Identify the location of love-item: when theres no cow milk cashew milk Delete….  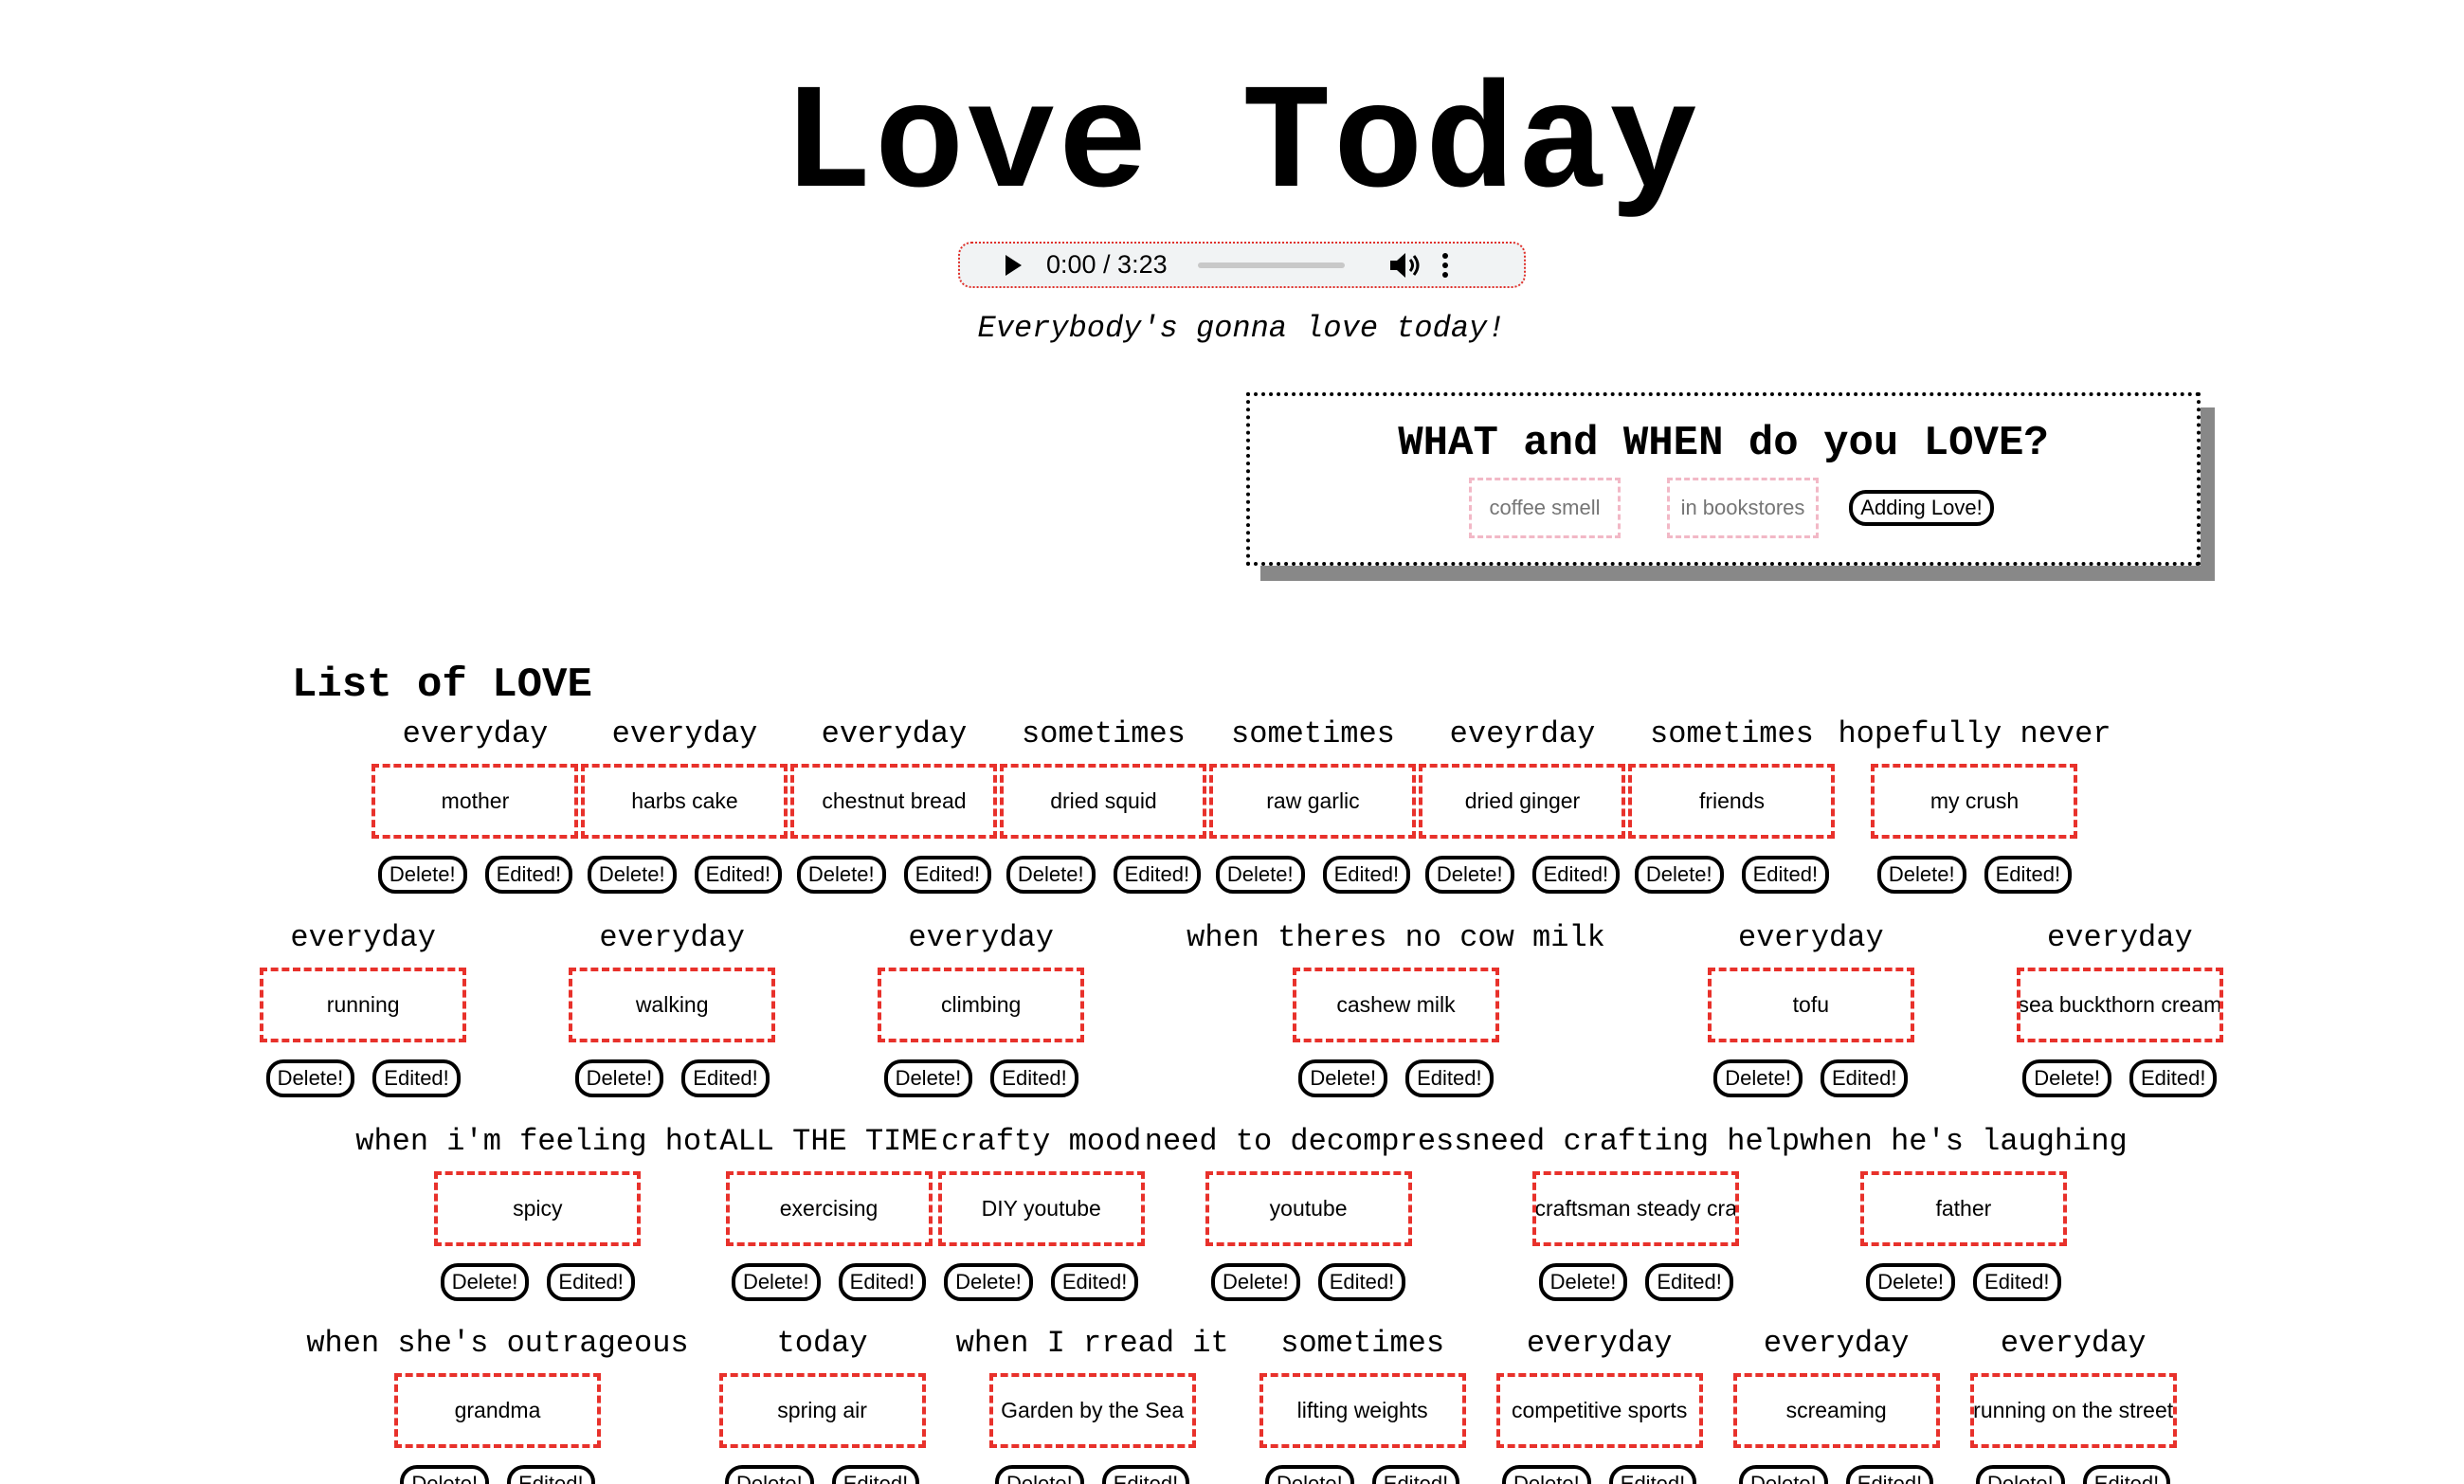
(1396, 1005).